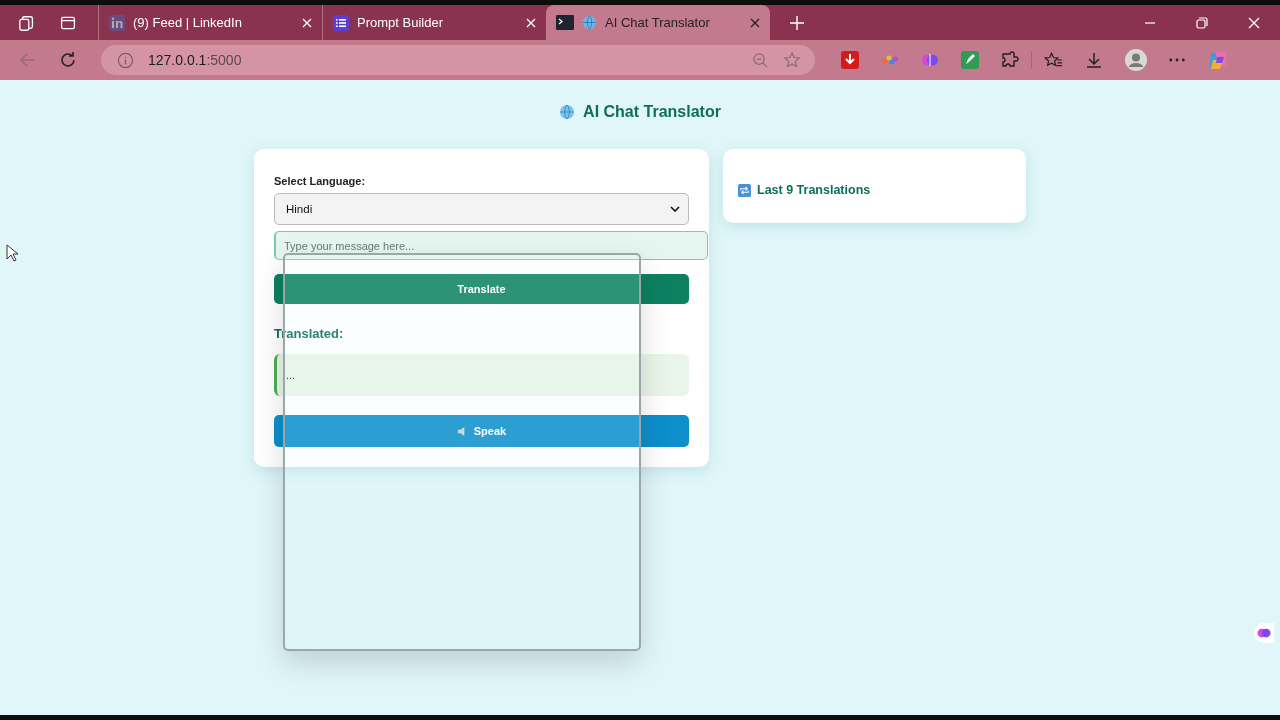  What do you see at coordinates (320, 181) in the screenshot?
I see `language-label: Select Language:` at bounding box center [320, 181].